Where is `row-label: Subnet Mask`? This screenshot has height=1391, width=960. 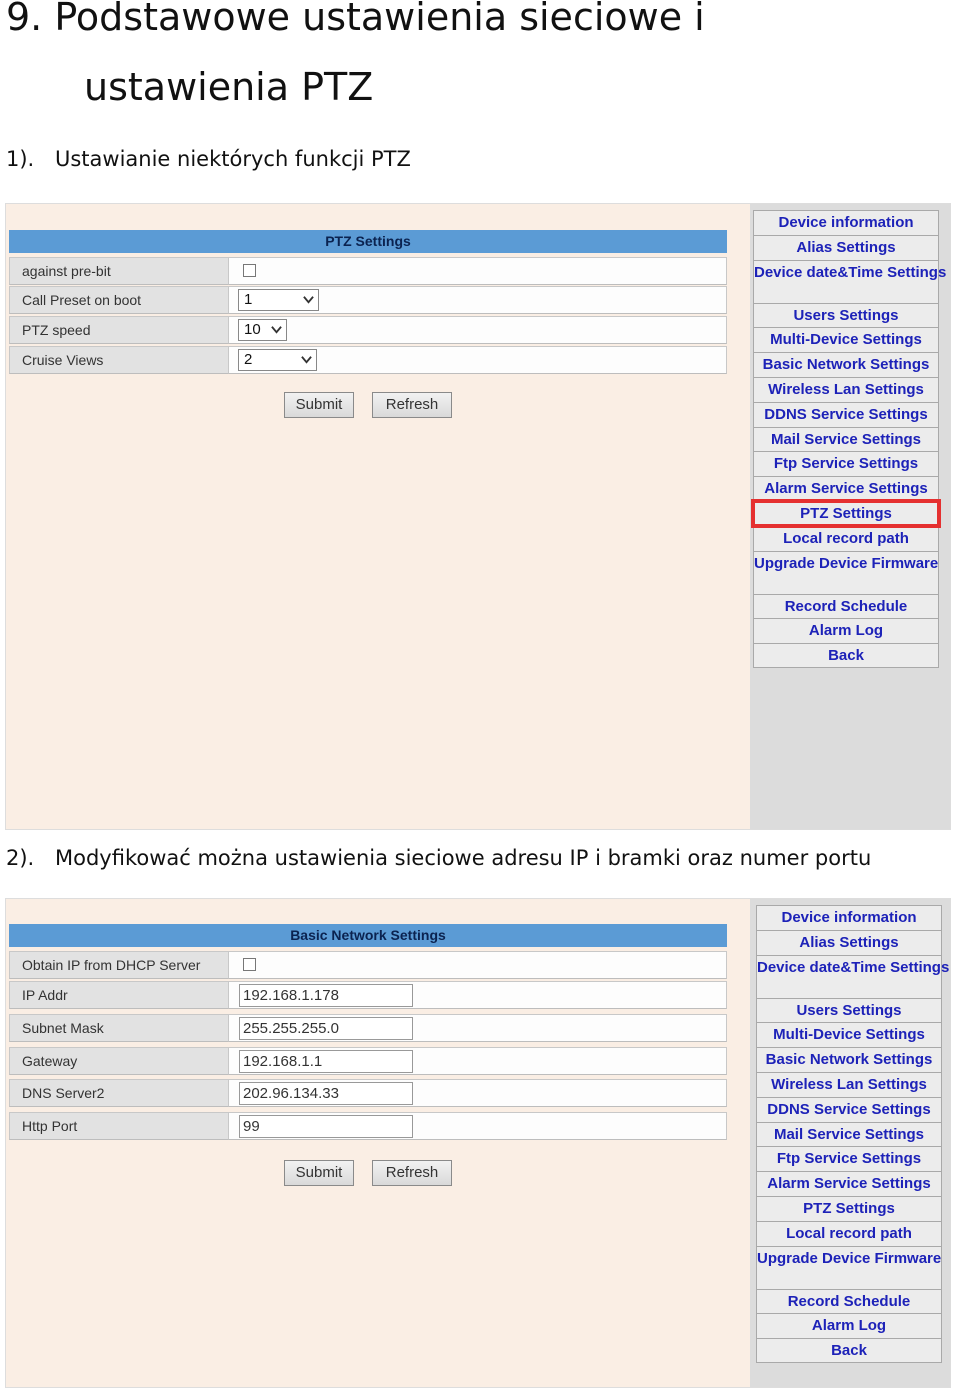
row-label: Subnet Mask is located at coordinates (122, 1028).